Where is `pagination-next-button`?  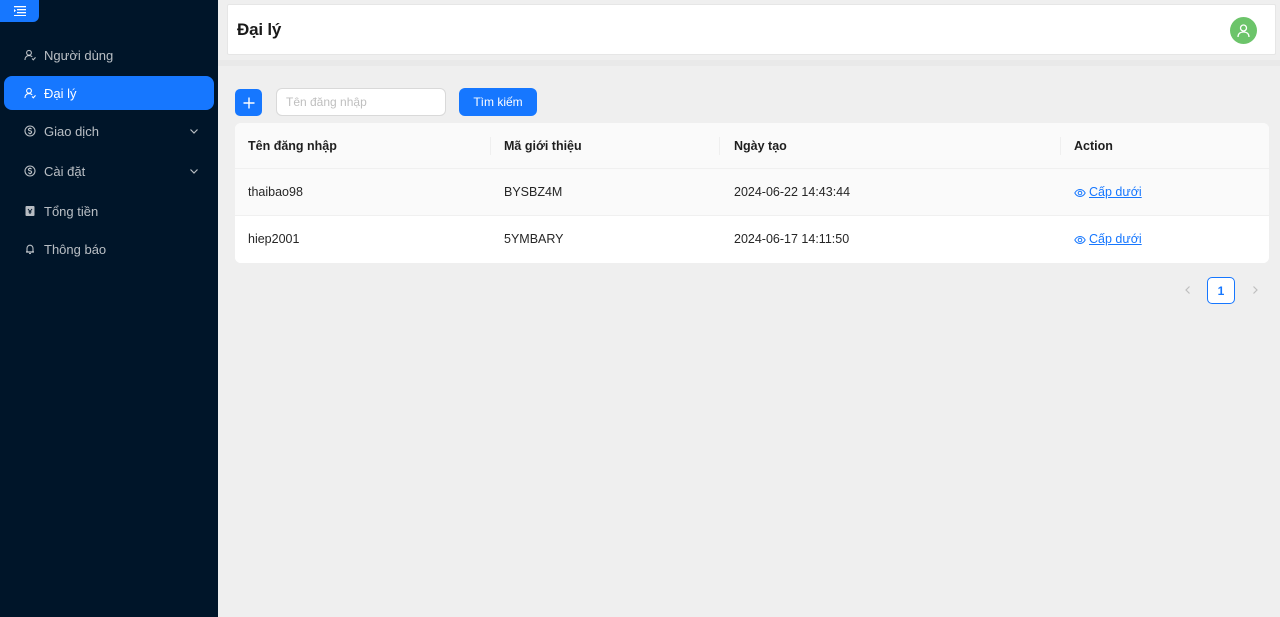 pagination-next-button is located at coordinates (1255, 290).